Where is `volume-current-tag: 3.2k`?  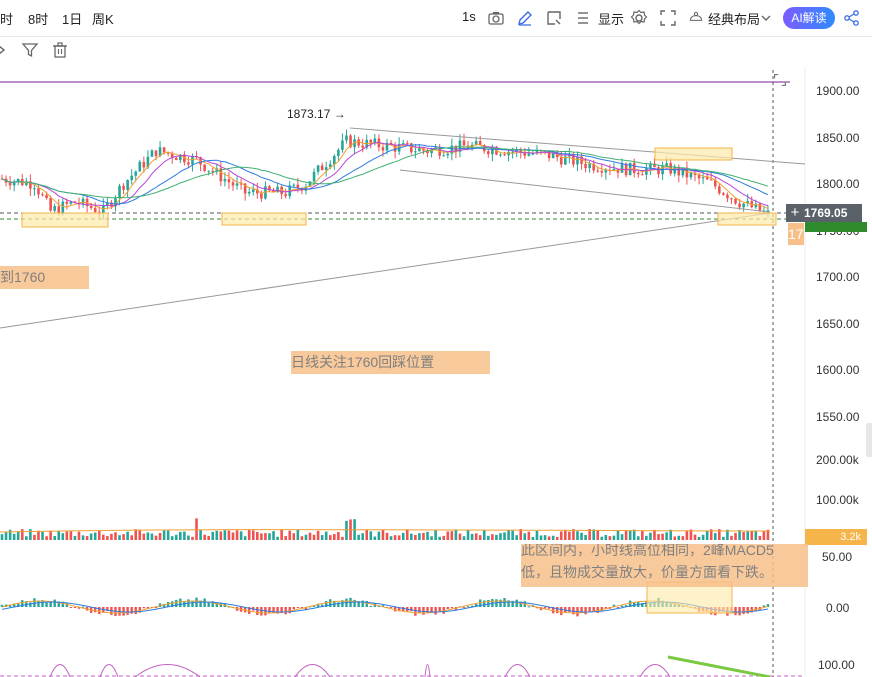
volume-current-tag: 3.2k is located at coordinates (836, 537).